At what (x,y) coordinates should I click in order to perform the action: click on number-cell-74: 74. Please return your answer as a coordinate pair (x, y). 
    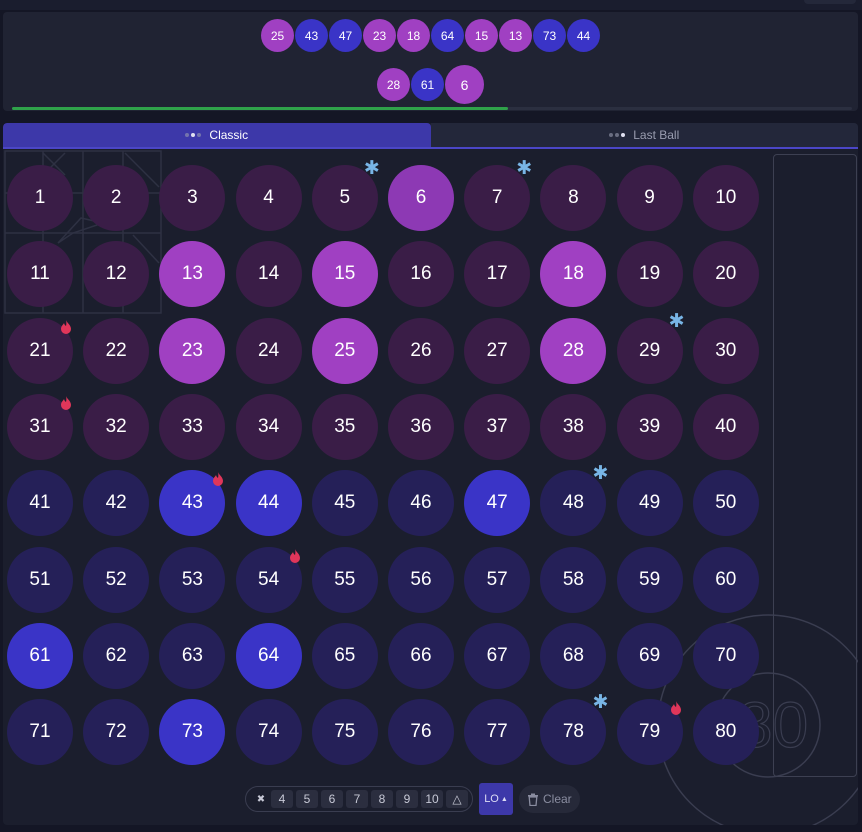
    Looking at the image, I should click on (268, 732).